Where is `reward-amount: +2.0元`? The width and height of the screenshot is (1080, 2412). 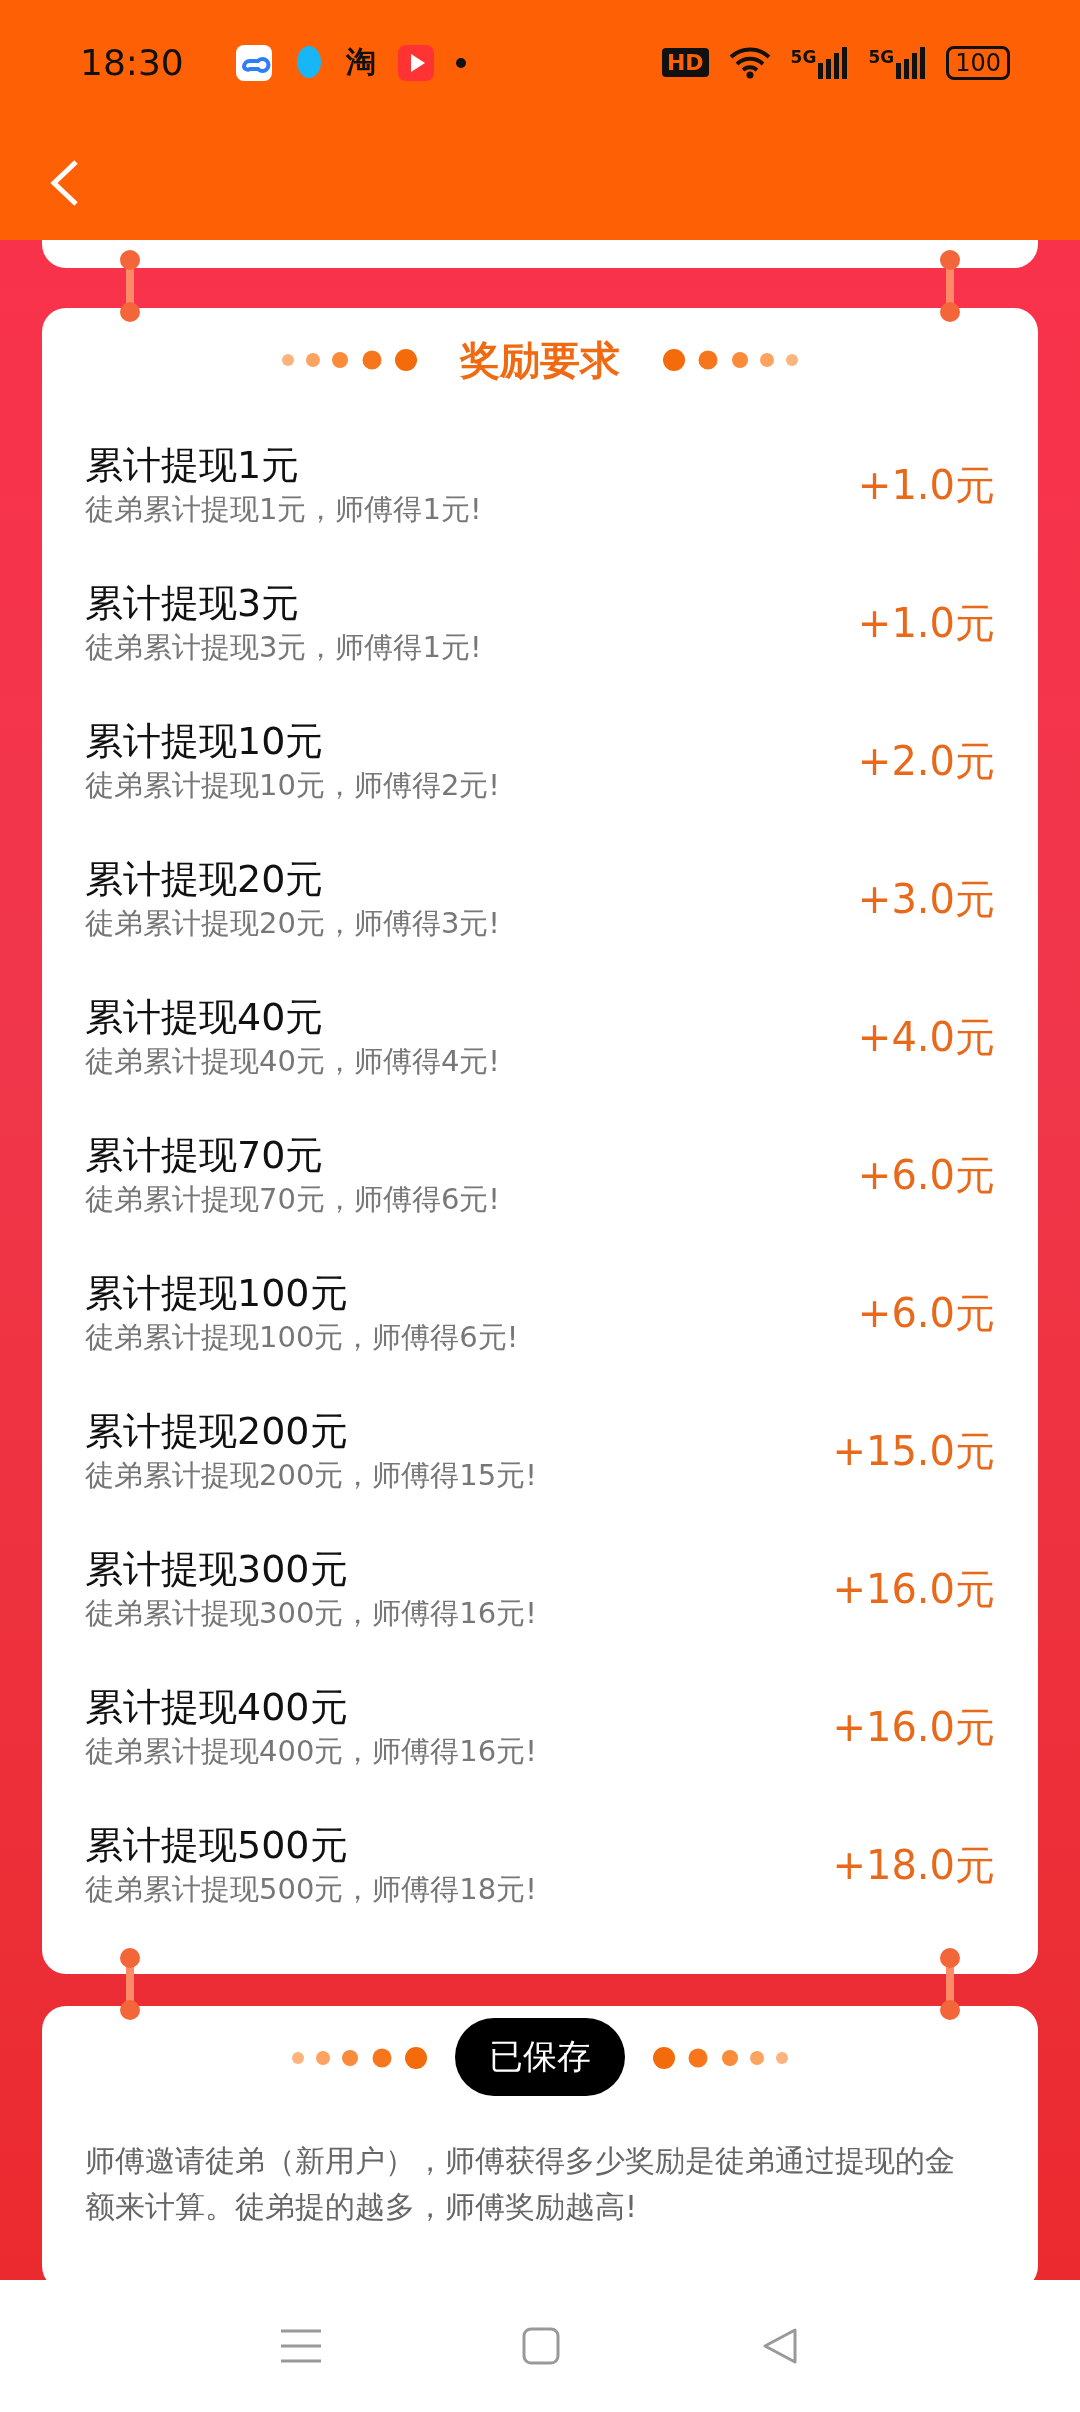 reward-amount: +2.0元 is located at coordinates (926, 761).